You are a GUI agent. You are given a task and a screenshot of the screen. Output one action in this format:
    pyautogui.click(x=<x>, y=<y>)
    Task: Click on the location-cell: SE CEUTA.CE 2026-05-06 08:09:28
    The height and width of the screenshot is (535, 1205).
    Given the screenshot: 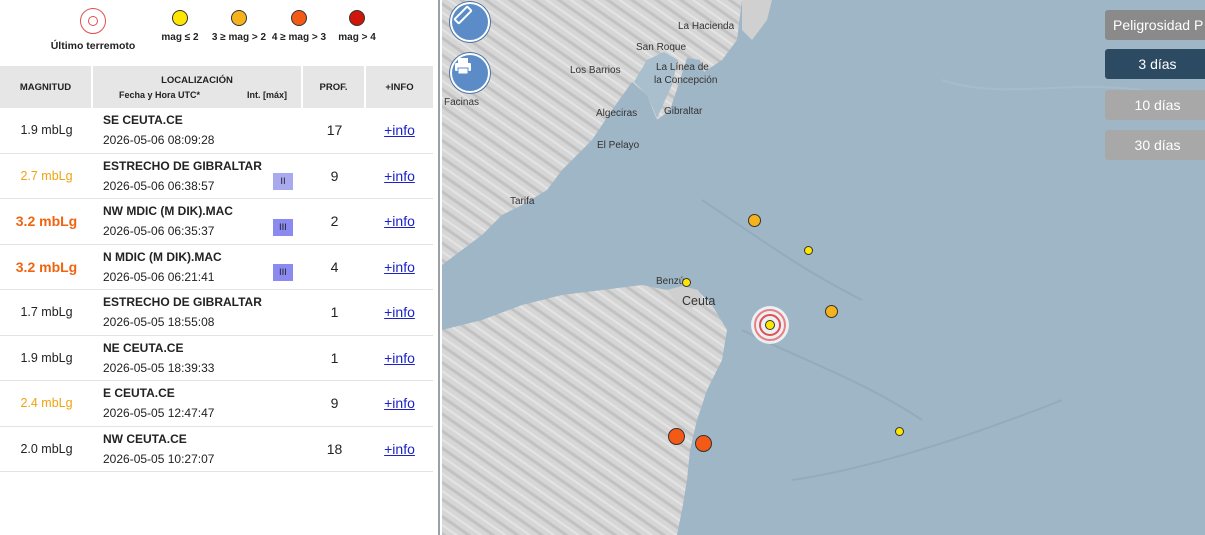 What is the action you would take?
    pyautogui.click(x=198, y=131)
    